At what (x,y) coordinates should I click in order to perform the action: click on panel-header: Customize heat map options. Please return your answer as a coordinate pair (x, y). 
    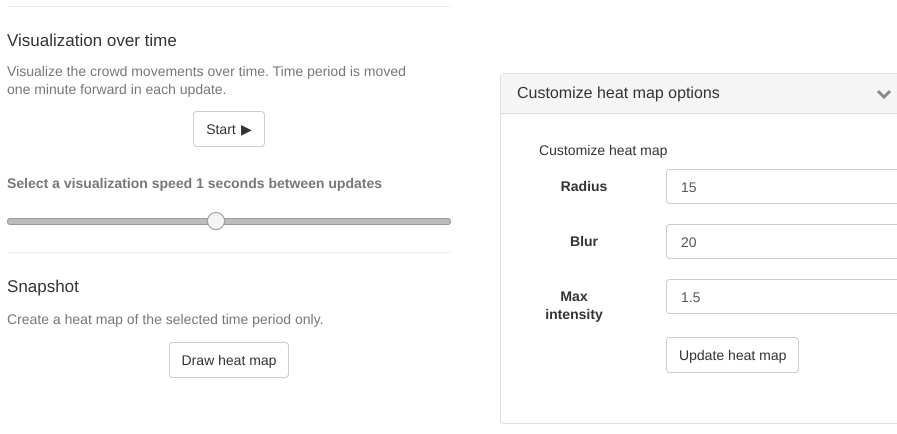
    Looking at the image, I should click on (699, 94).